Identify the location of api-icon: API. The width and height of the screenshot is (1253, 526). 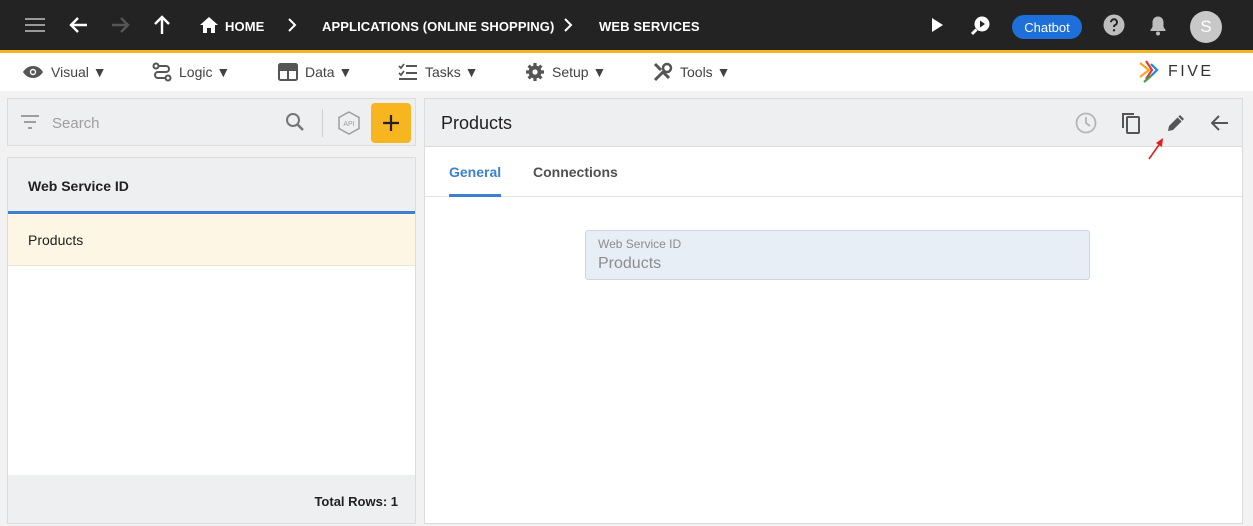
(349, 125).